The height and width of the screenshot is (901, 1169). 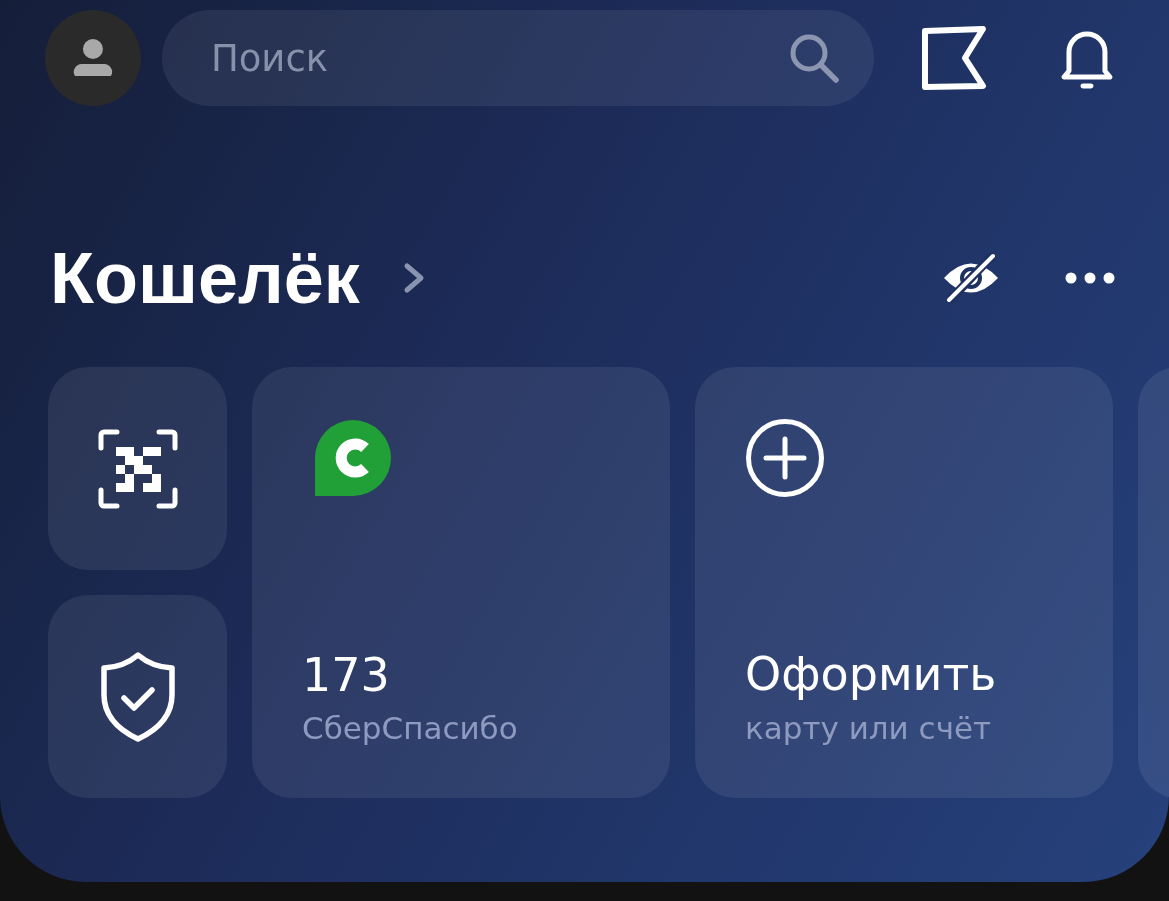 I want to click on avatar-icon, so click(x=93, y=58).